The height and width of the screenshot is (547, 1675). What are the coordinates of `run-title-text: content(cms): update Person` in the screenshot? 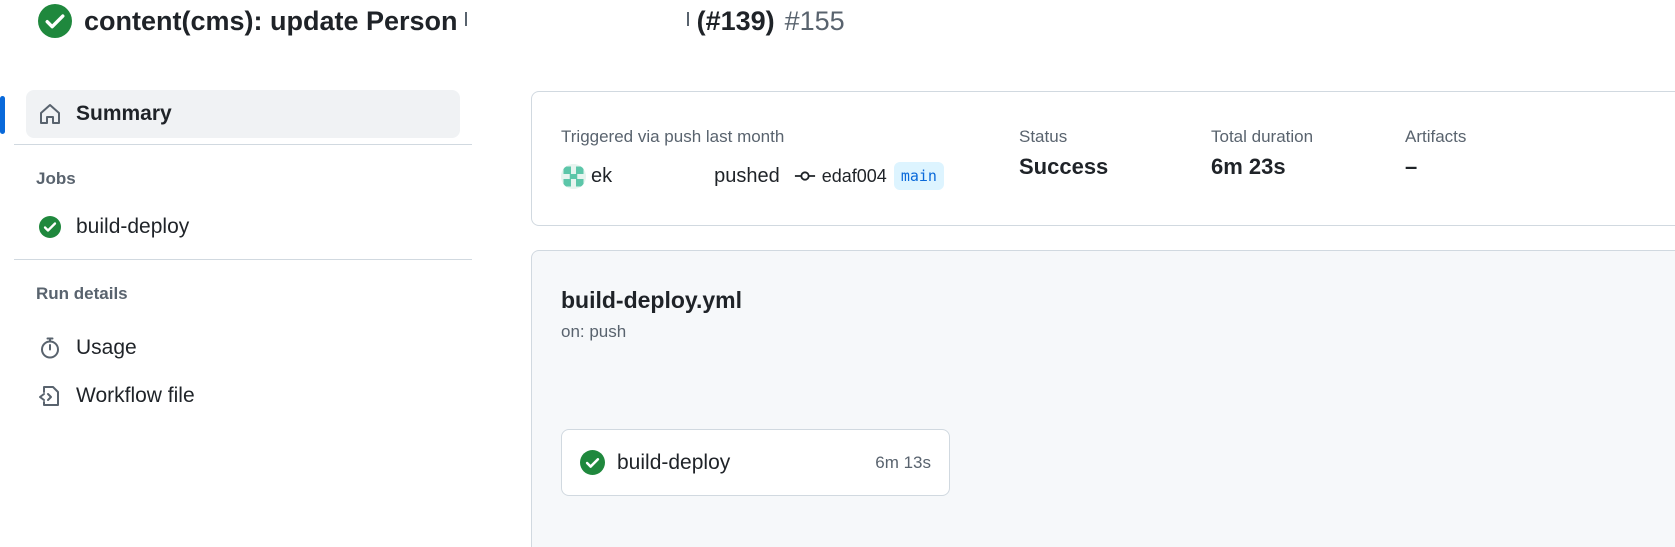 It's located at (271, 20).